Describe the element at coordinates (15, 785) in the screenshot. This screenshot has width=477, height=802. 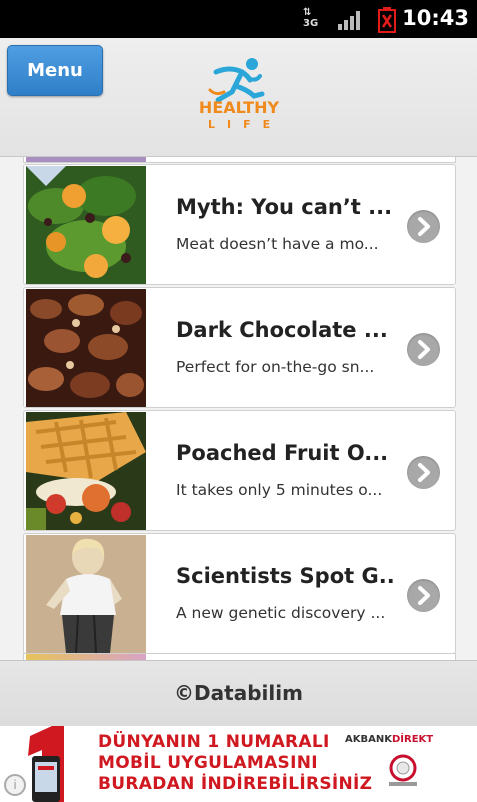
I see `ad-info-icon: i` at that location.